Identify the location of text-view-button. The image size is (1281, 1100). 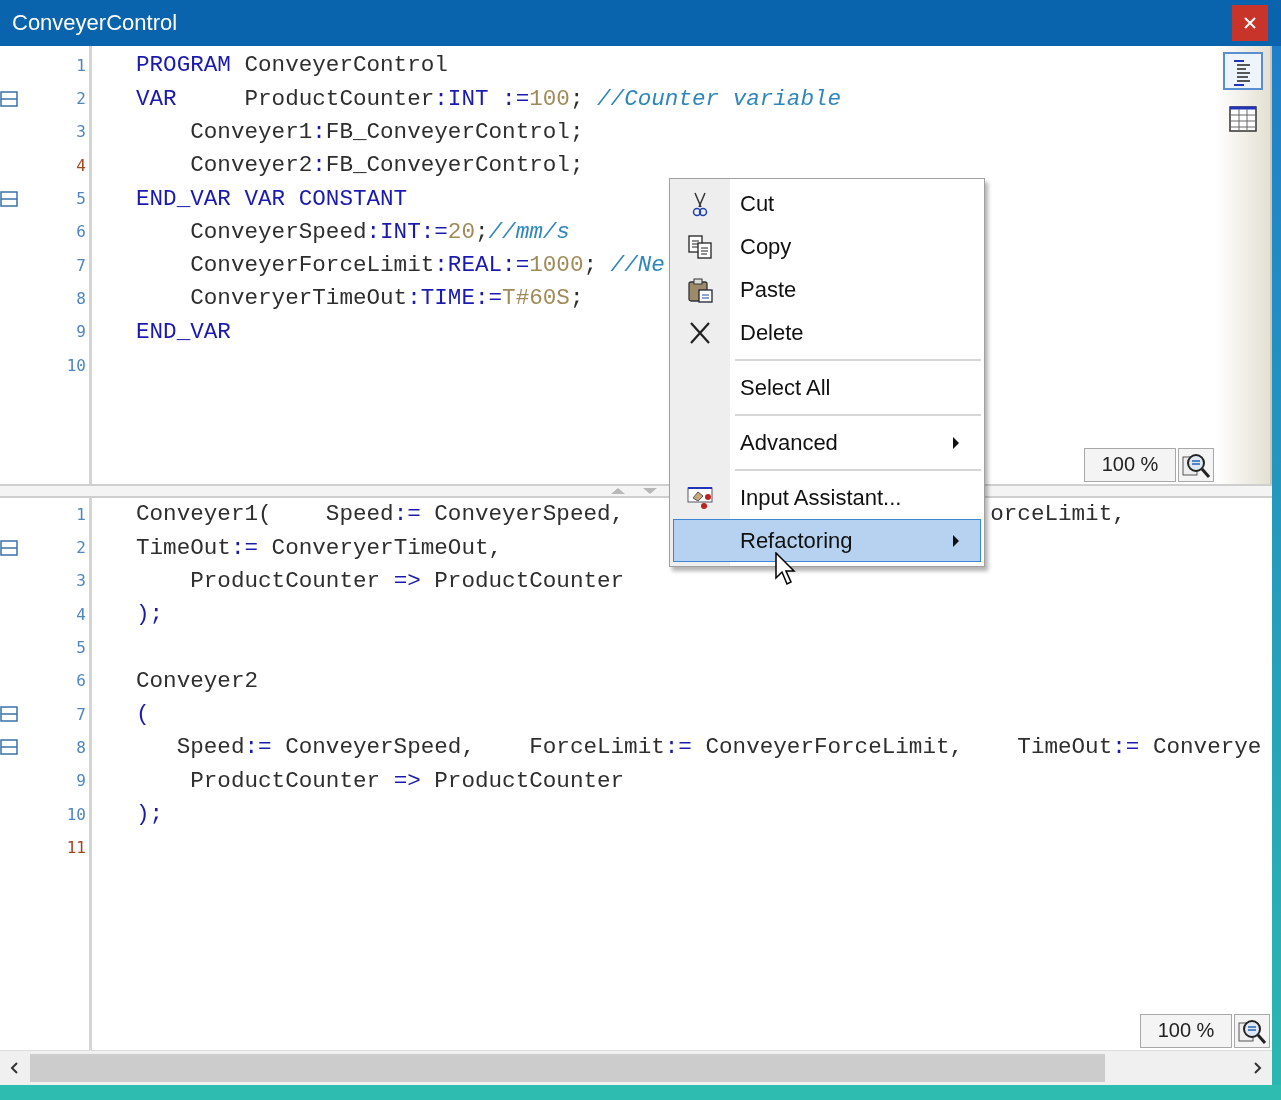
(1243, 70).